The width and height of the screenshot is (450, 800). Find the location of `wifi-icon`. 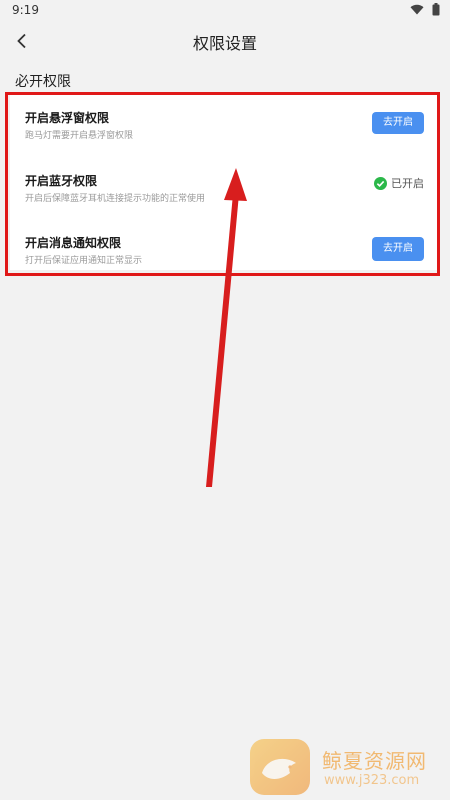

wifi-icon is located at coordinates (417, 9).